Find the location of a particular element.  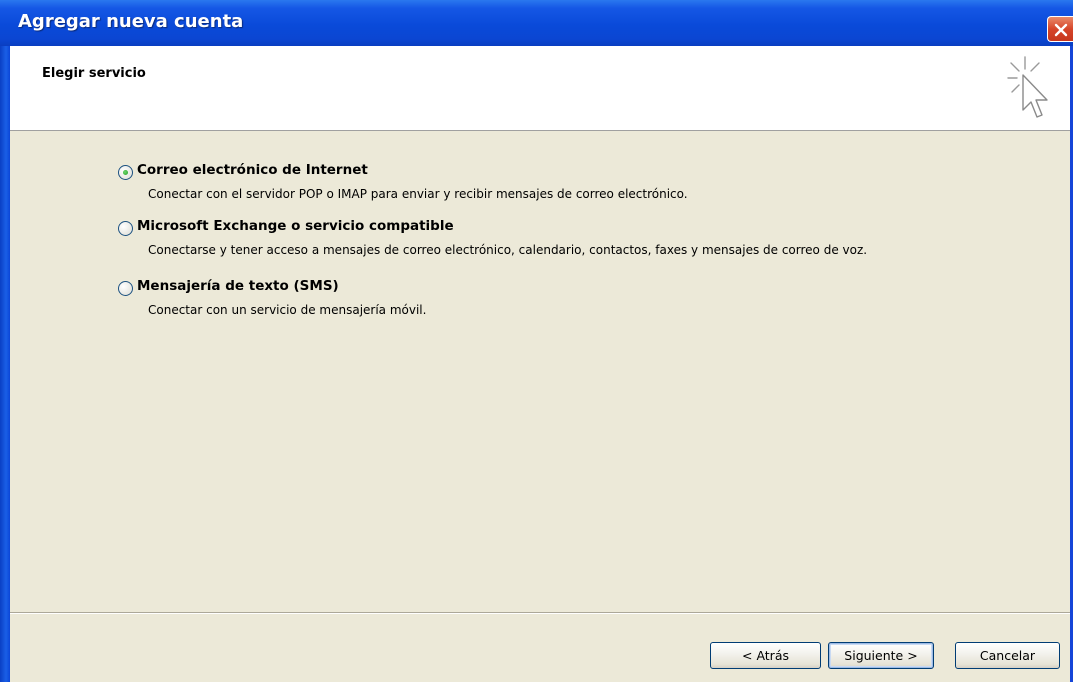

back-button: < Atrás is located at coordinates (765, 655).